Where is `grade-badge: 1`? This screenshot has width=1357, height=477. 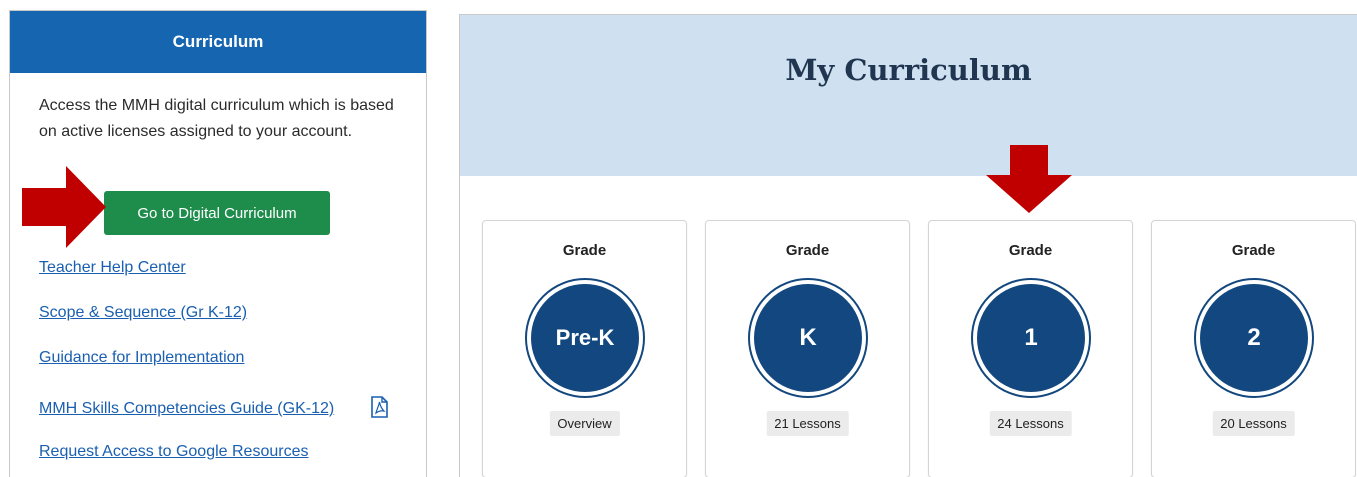
grade-badge: 1 is located at coordinates (1031, 338).